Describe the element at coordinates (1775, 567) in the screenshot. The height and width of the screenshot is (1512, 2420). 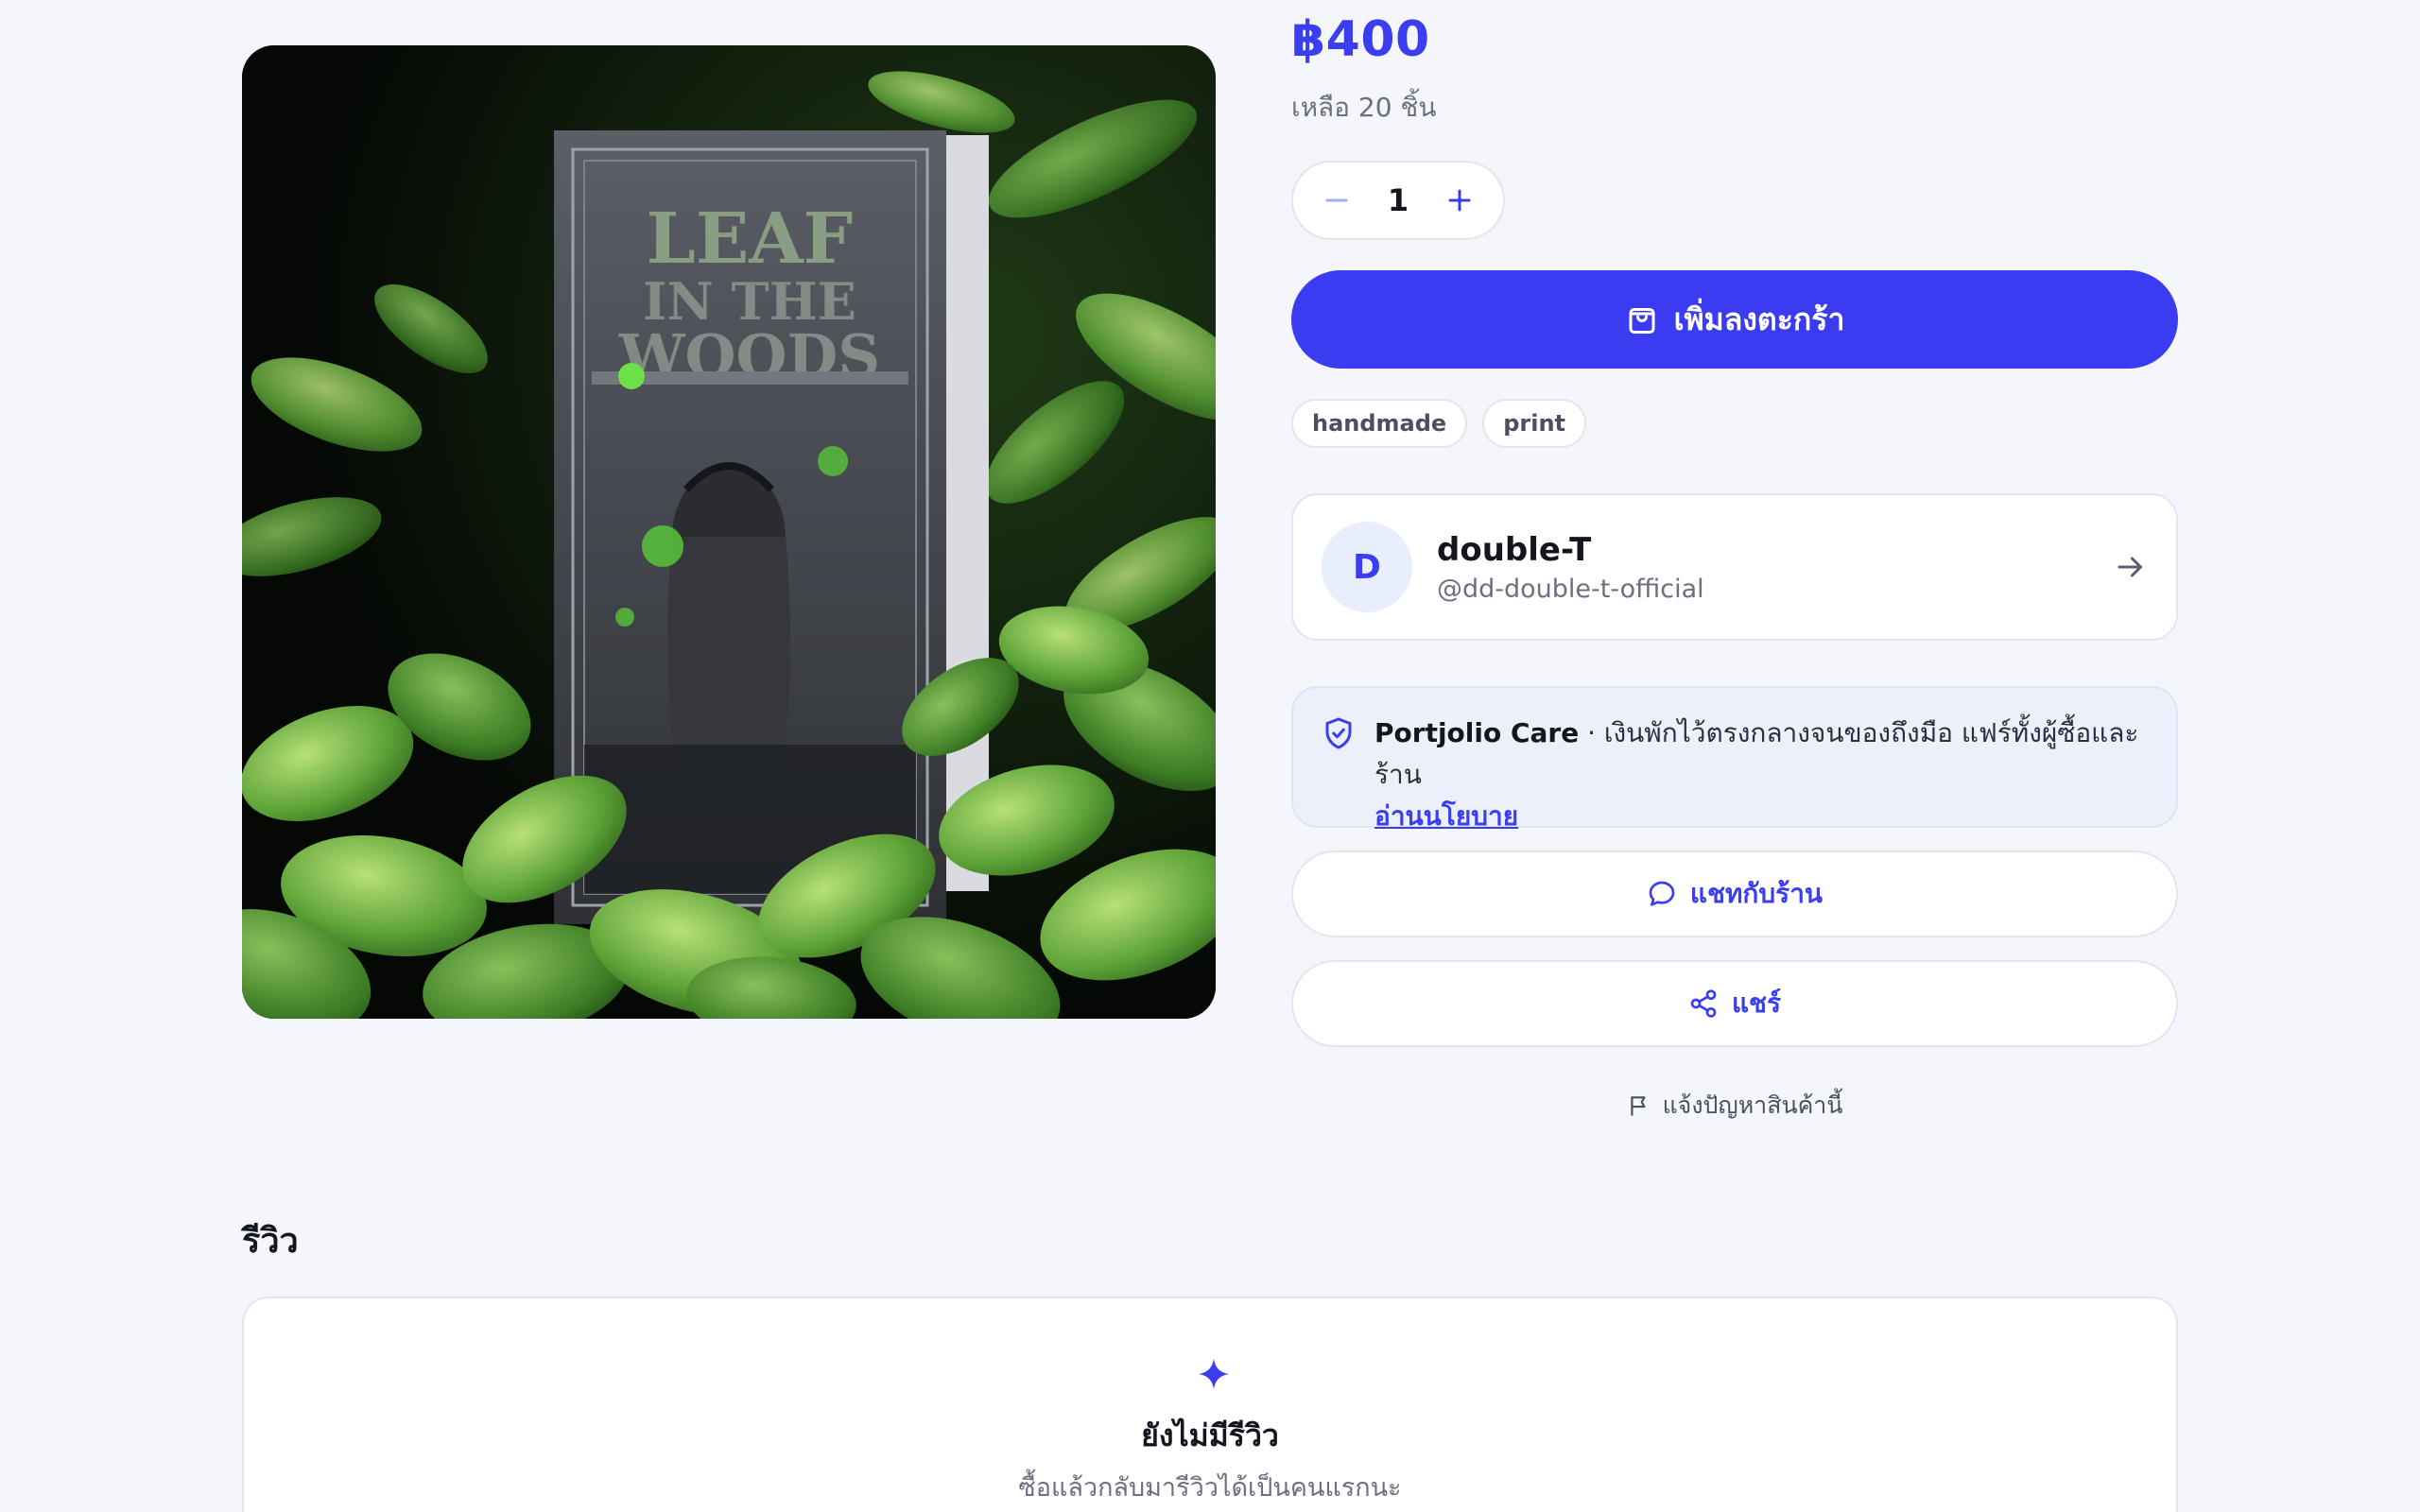
I see `seller-info: double-T @dd-double-t-official` at that location.